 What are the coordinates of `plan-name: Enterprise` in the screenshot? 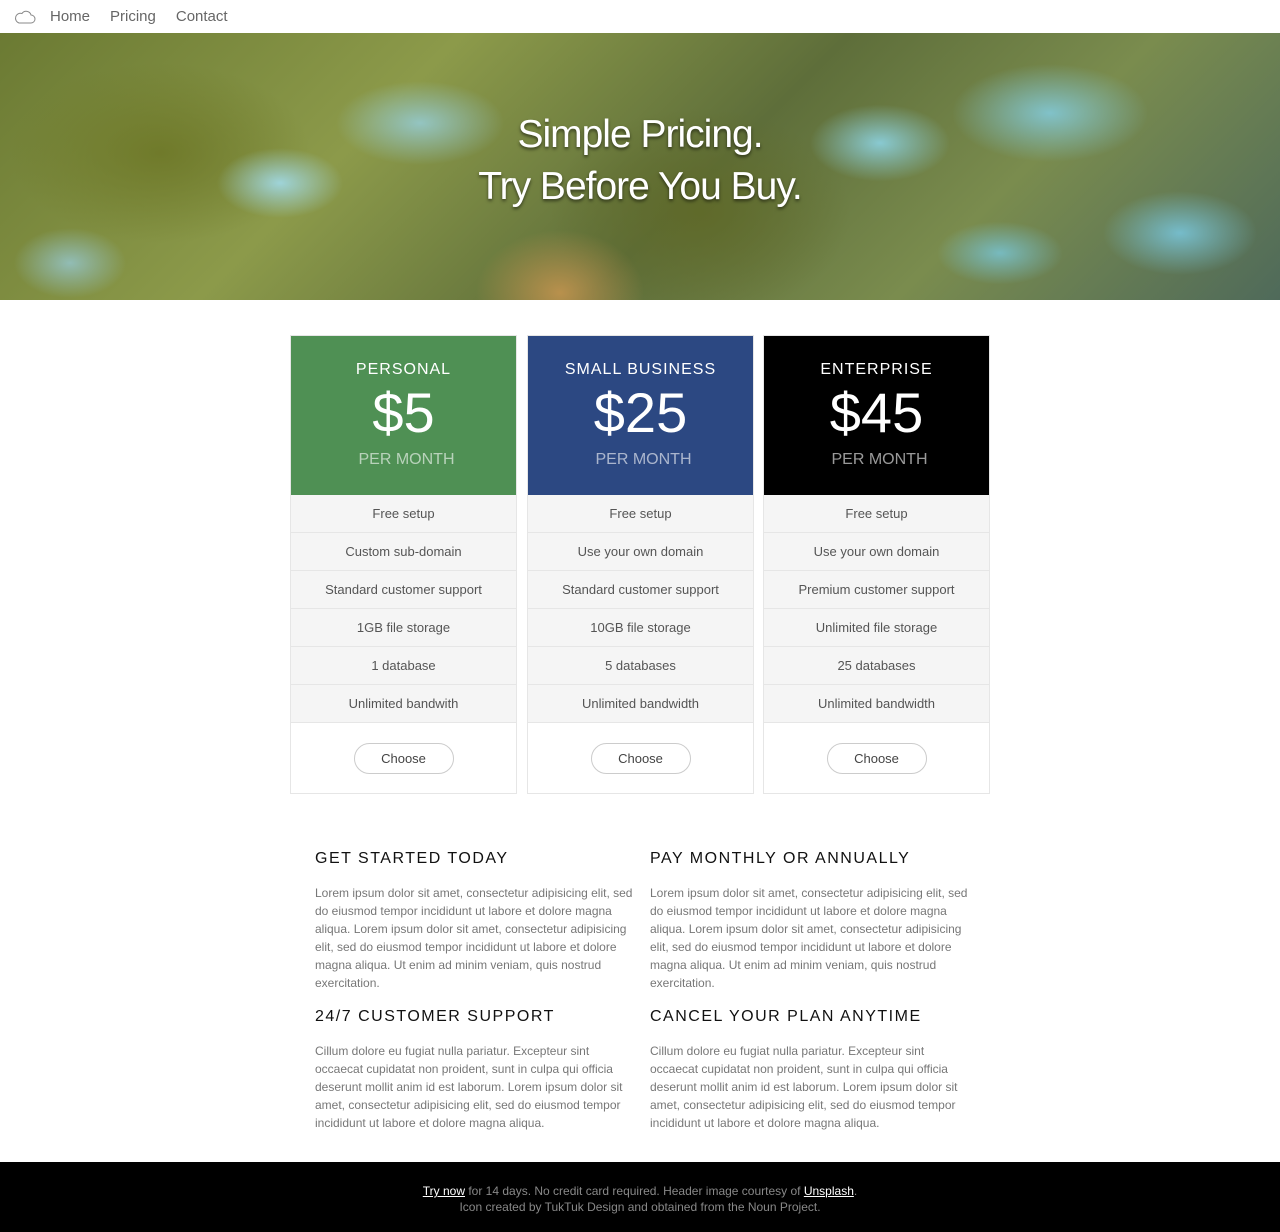 It's located at (876, 369).